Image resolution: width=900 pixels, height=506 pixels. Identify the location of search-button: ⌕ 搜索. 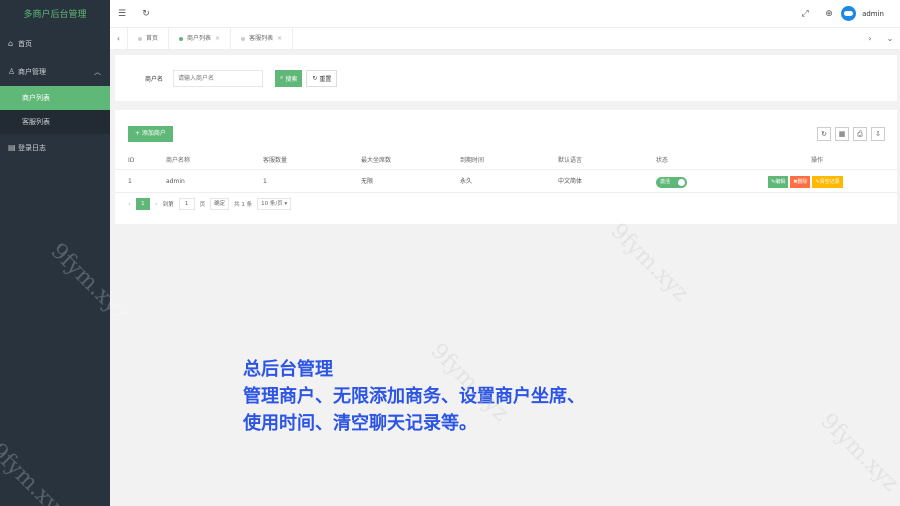
(289, 78).